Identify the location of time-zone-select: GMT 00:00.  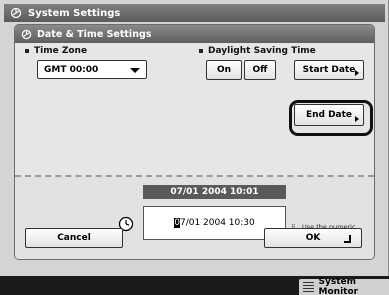
(92, 69).